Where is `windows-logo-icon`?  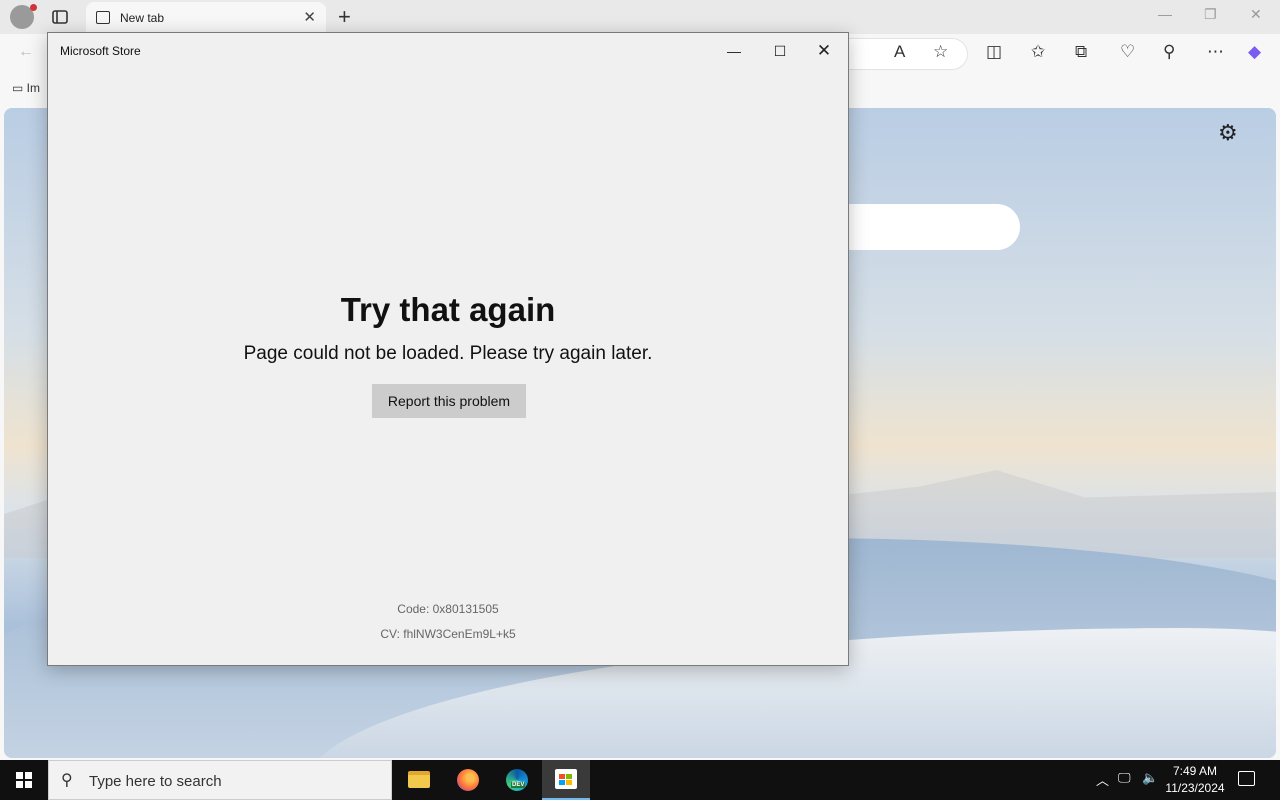 windows-logo-icon is located at coordinates (24, 780).